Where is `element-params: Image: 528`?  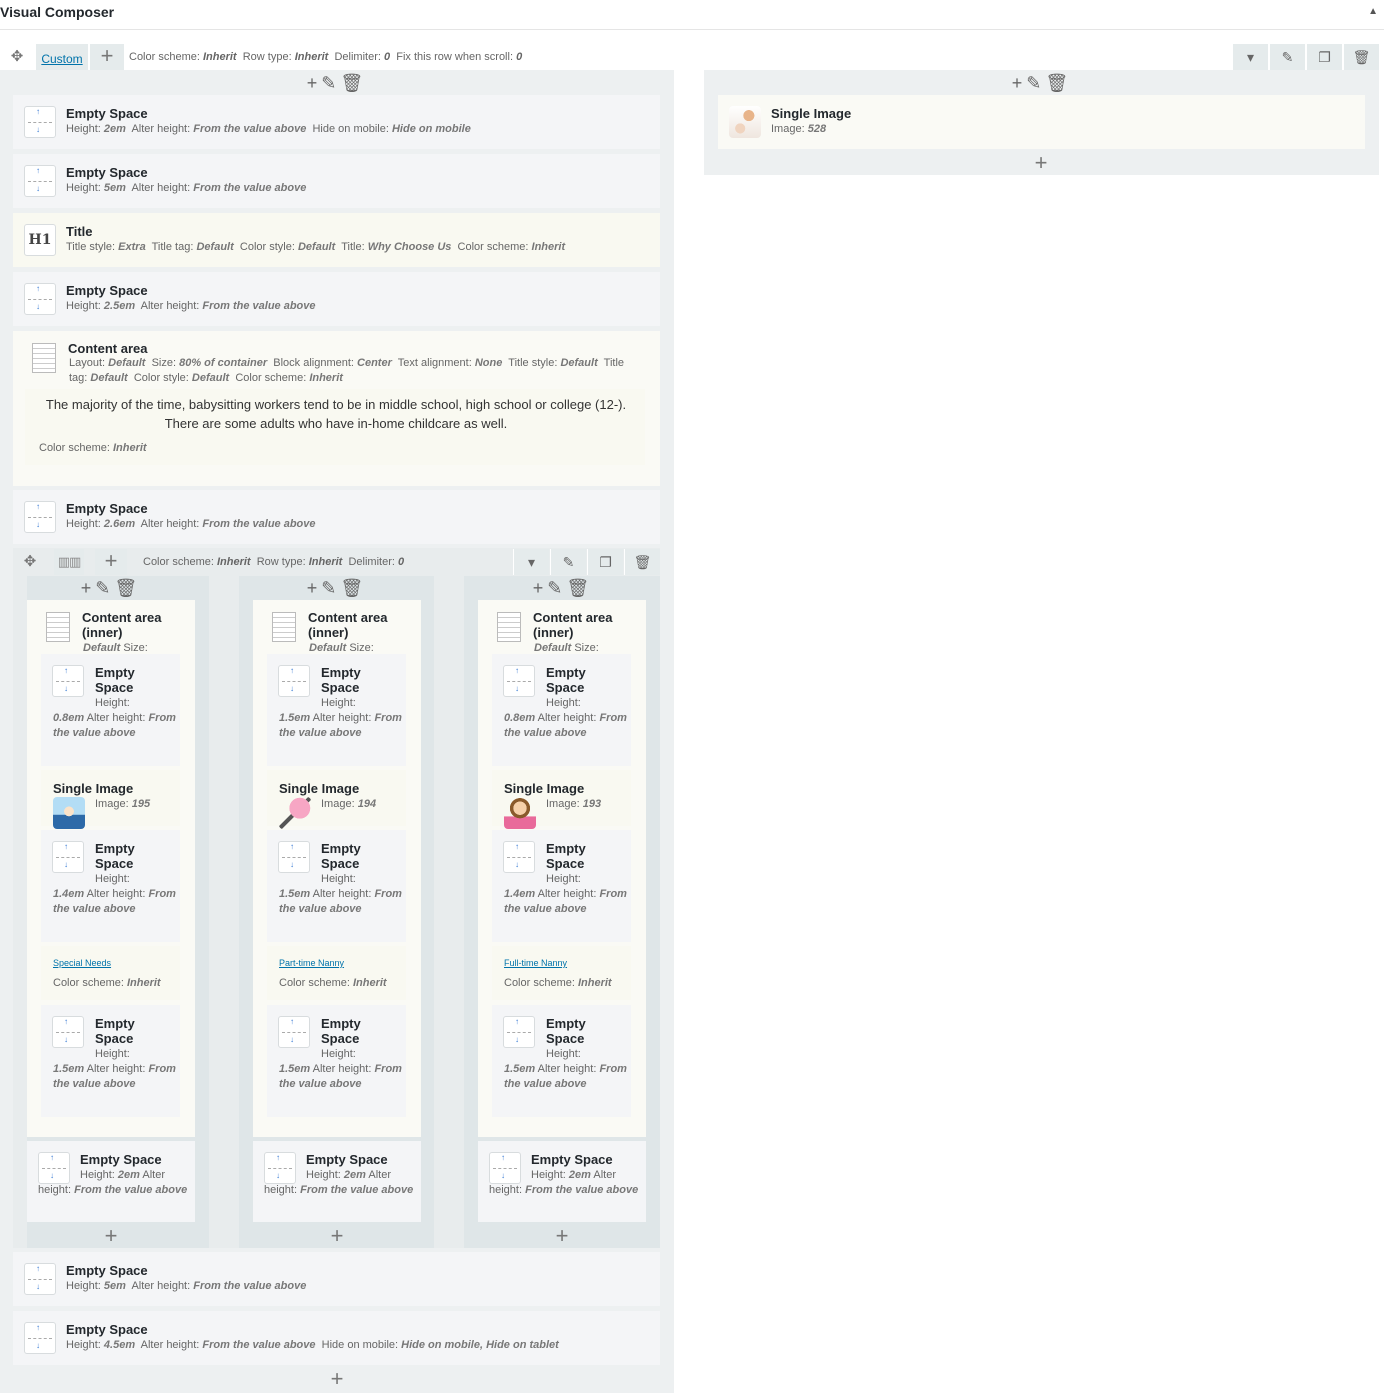 element-params: Image: 528 is located at coordinates (799, 129).